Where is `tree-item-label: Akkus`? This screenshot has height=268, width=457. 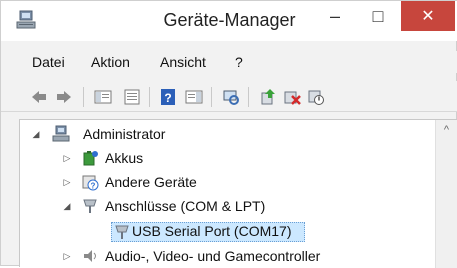
tree-item-label: Akkus is located at coordinates (124, 158).